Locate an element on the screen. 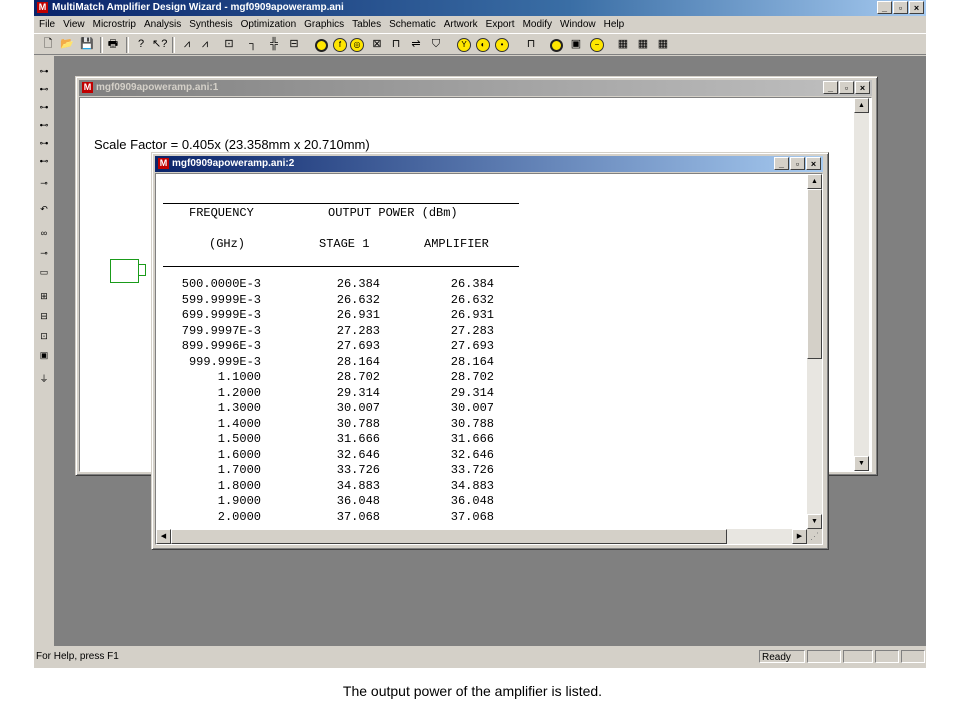  header-amplifier: AMPLIFIER is located at coordinates (456, 244).